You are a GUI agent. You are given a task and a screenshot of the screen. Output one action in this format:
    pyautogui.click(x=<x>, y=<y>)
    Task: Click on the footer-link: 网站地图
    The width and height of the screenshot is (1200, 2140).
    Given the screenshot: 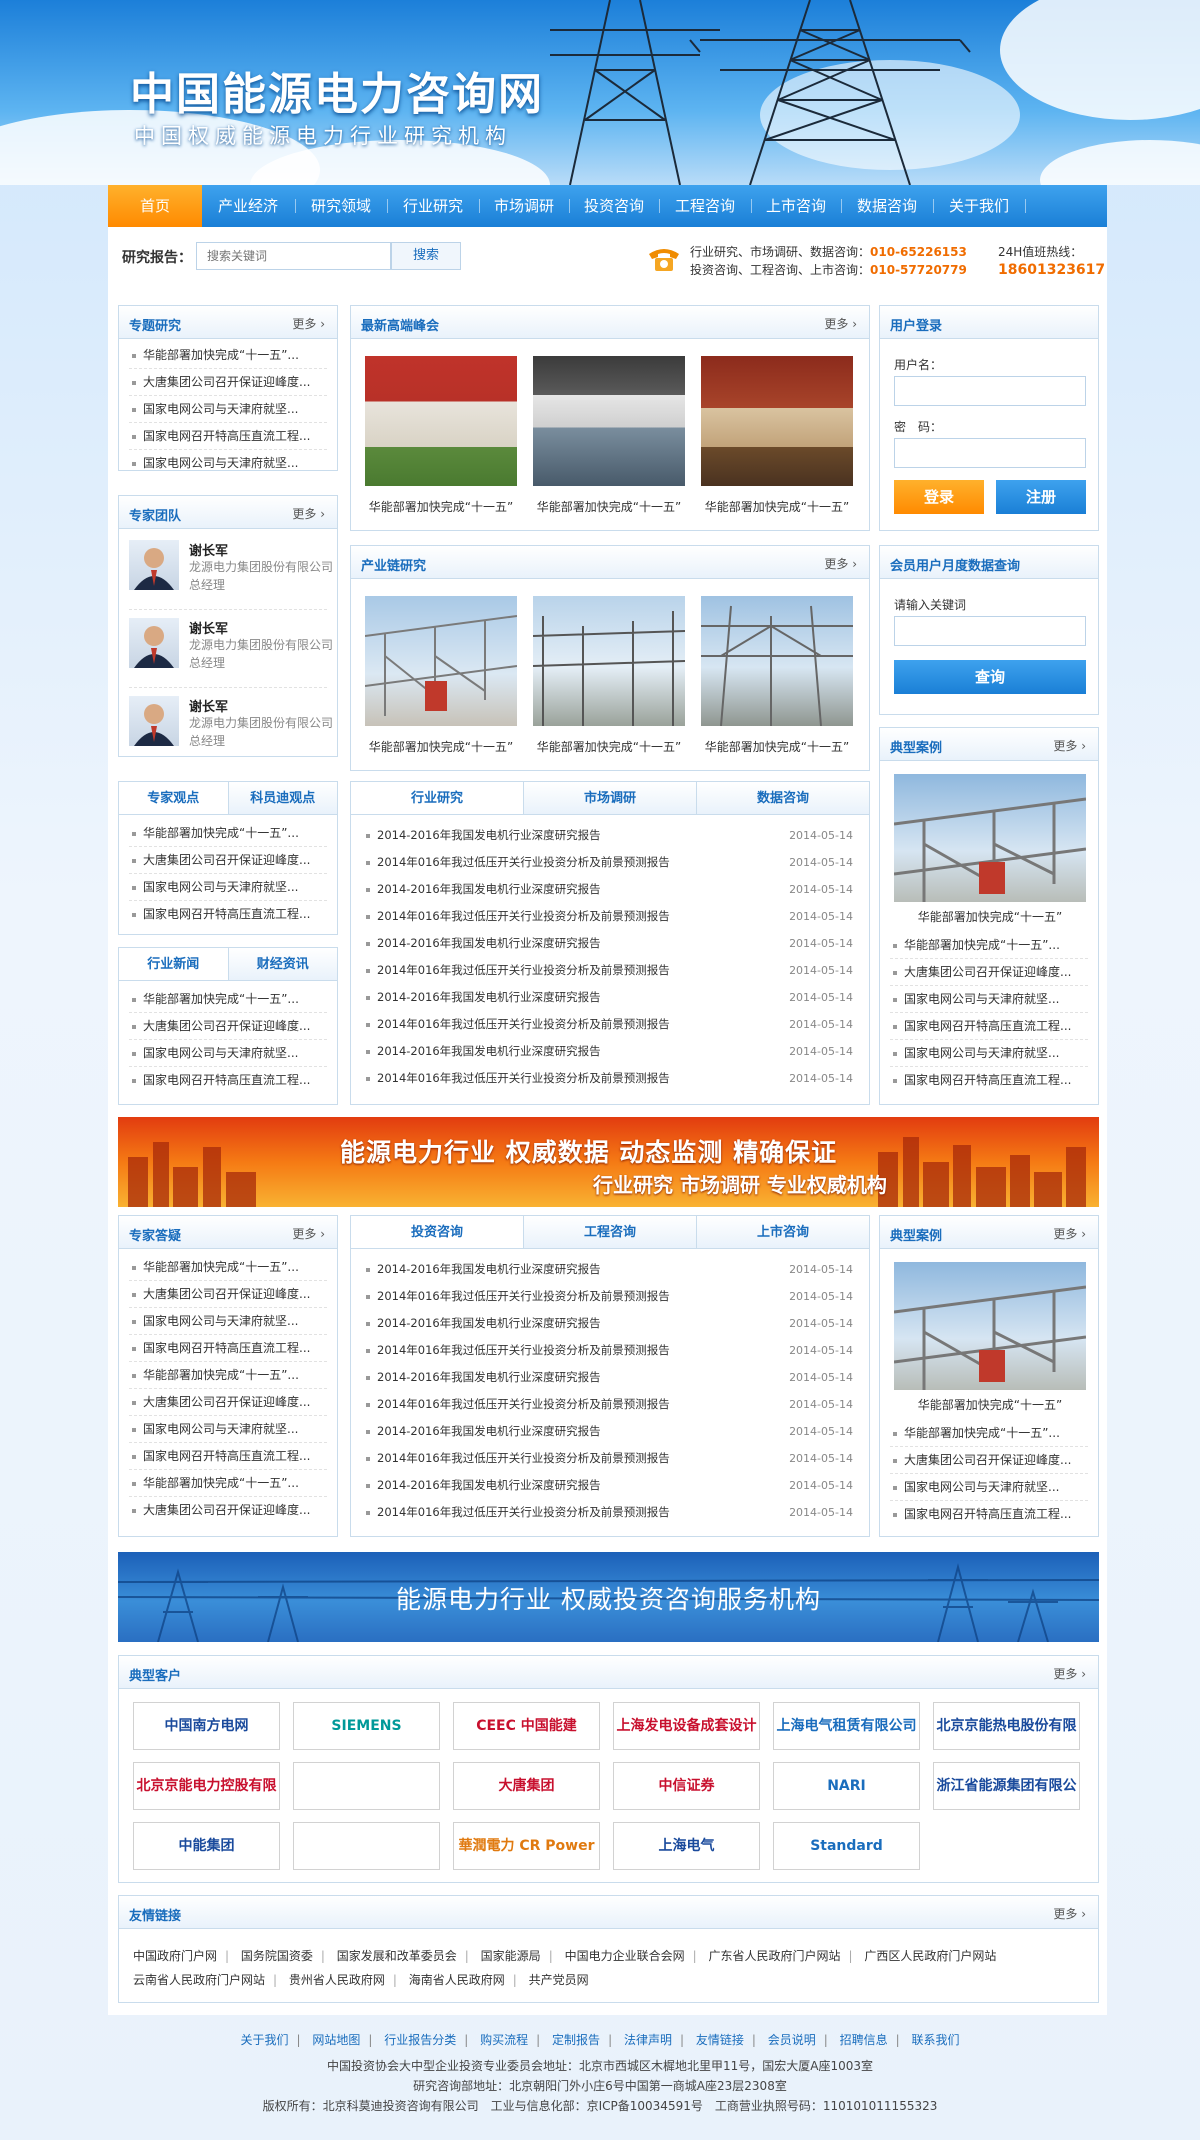 What is the action you would take?
    pyautogui.click(x=336, y=2040)
    